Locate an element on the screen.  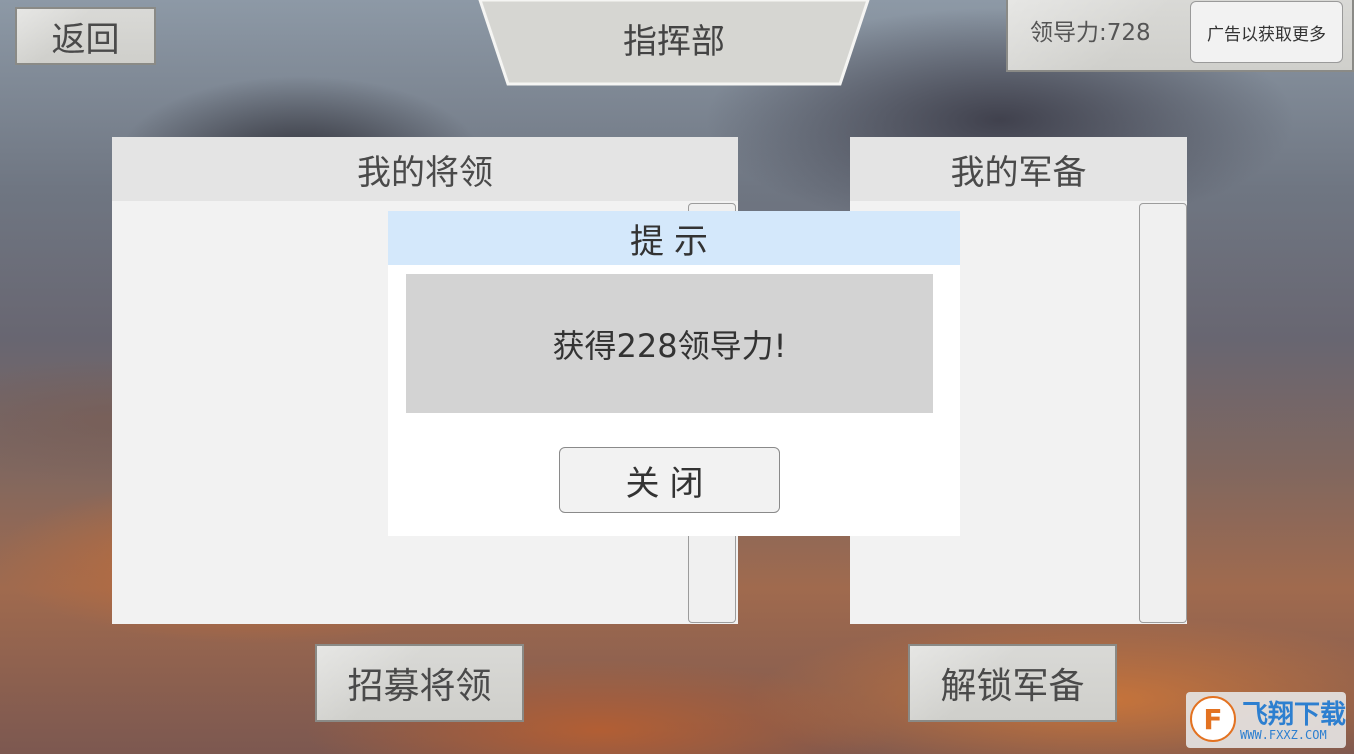
dialog-title: 提示 is located at coordinates (674, 238).